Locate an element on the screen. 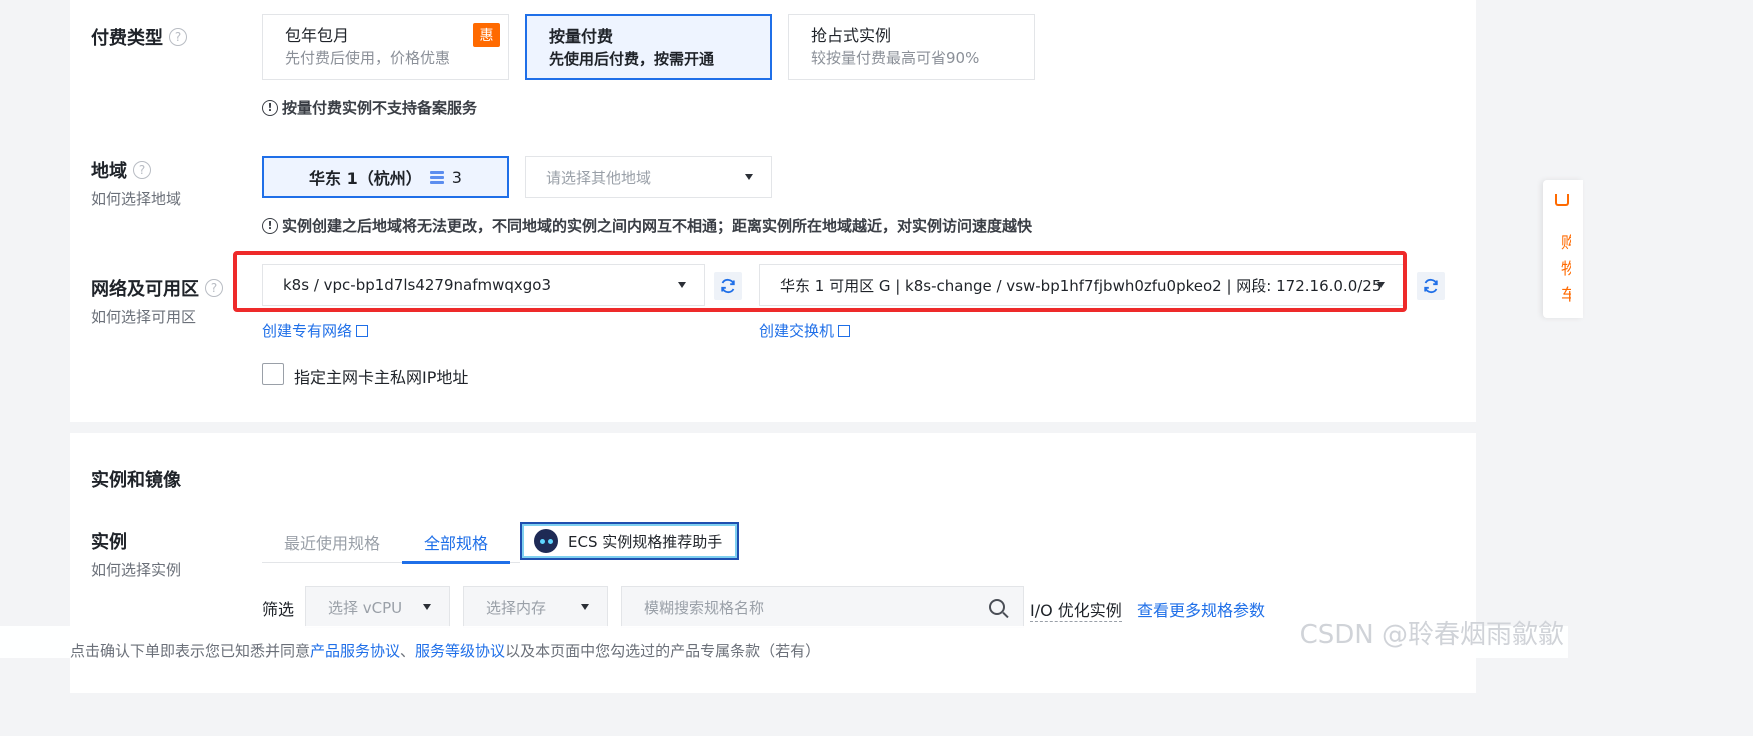  payment-type-text: 付费类型 is located at coordinates (127, 38).